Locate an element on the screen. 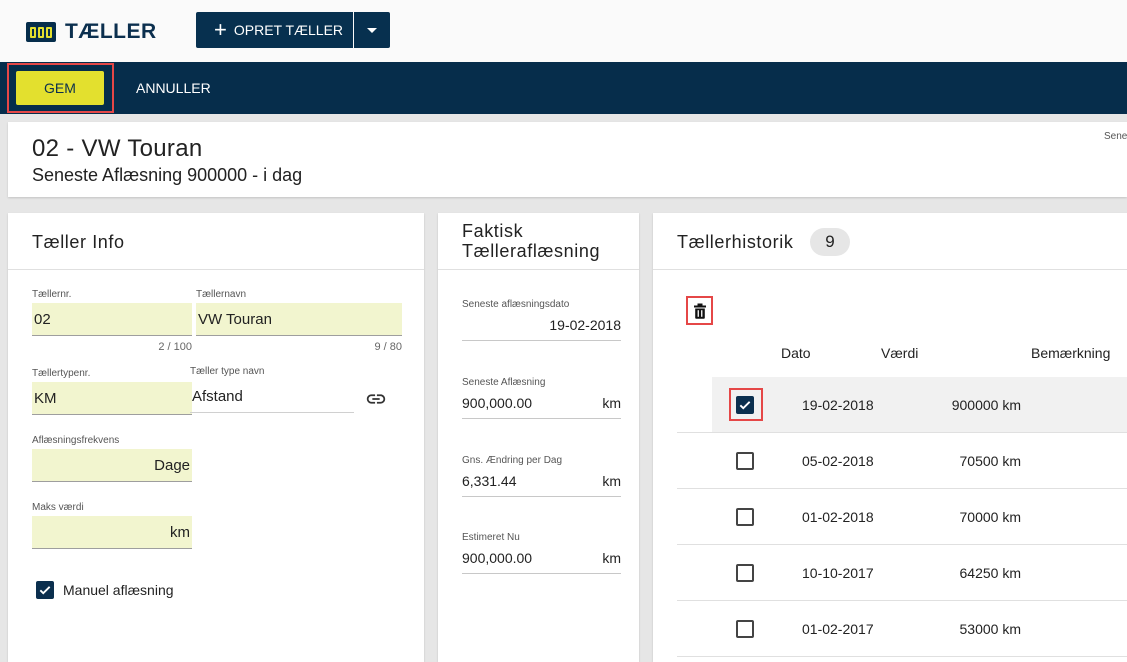  create-counter-button: + OPRET TÆLLER is located at coordinates (274, 30).